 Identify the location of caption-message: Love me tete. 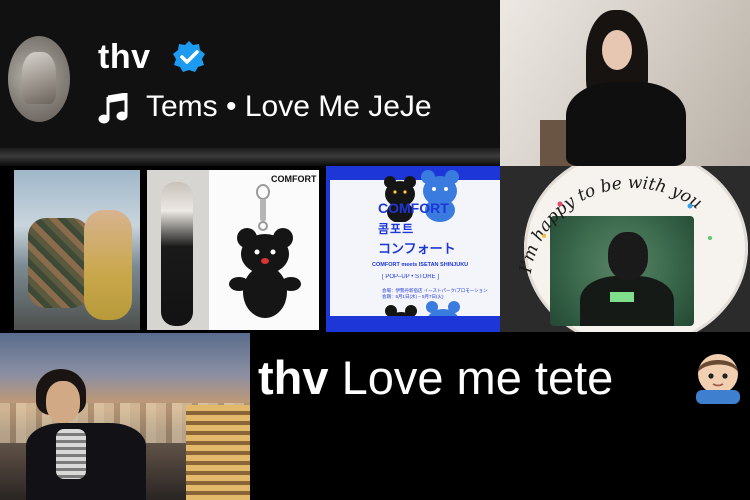
(477, 377).